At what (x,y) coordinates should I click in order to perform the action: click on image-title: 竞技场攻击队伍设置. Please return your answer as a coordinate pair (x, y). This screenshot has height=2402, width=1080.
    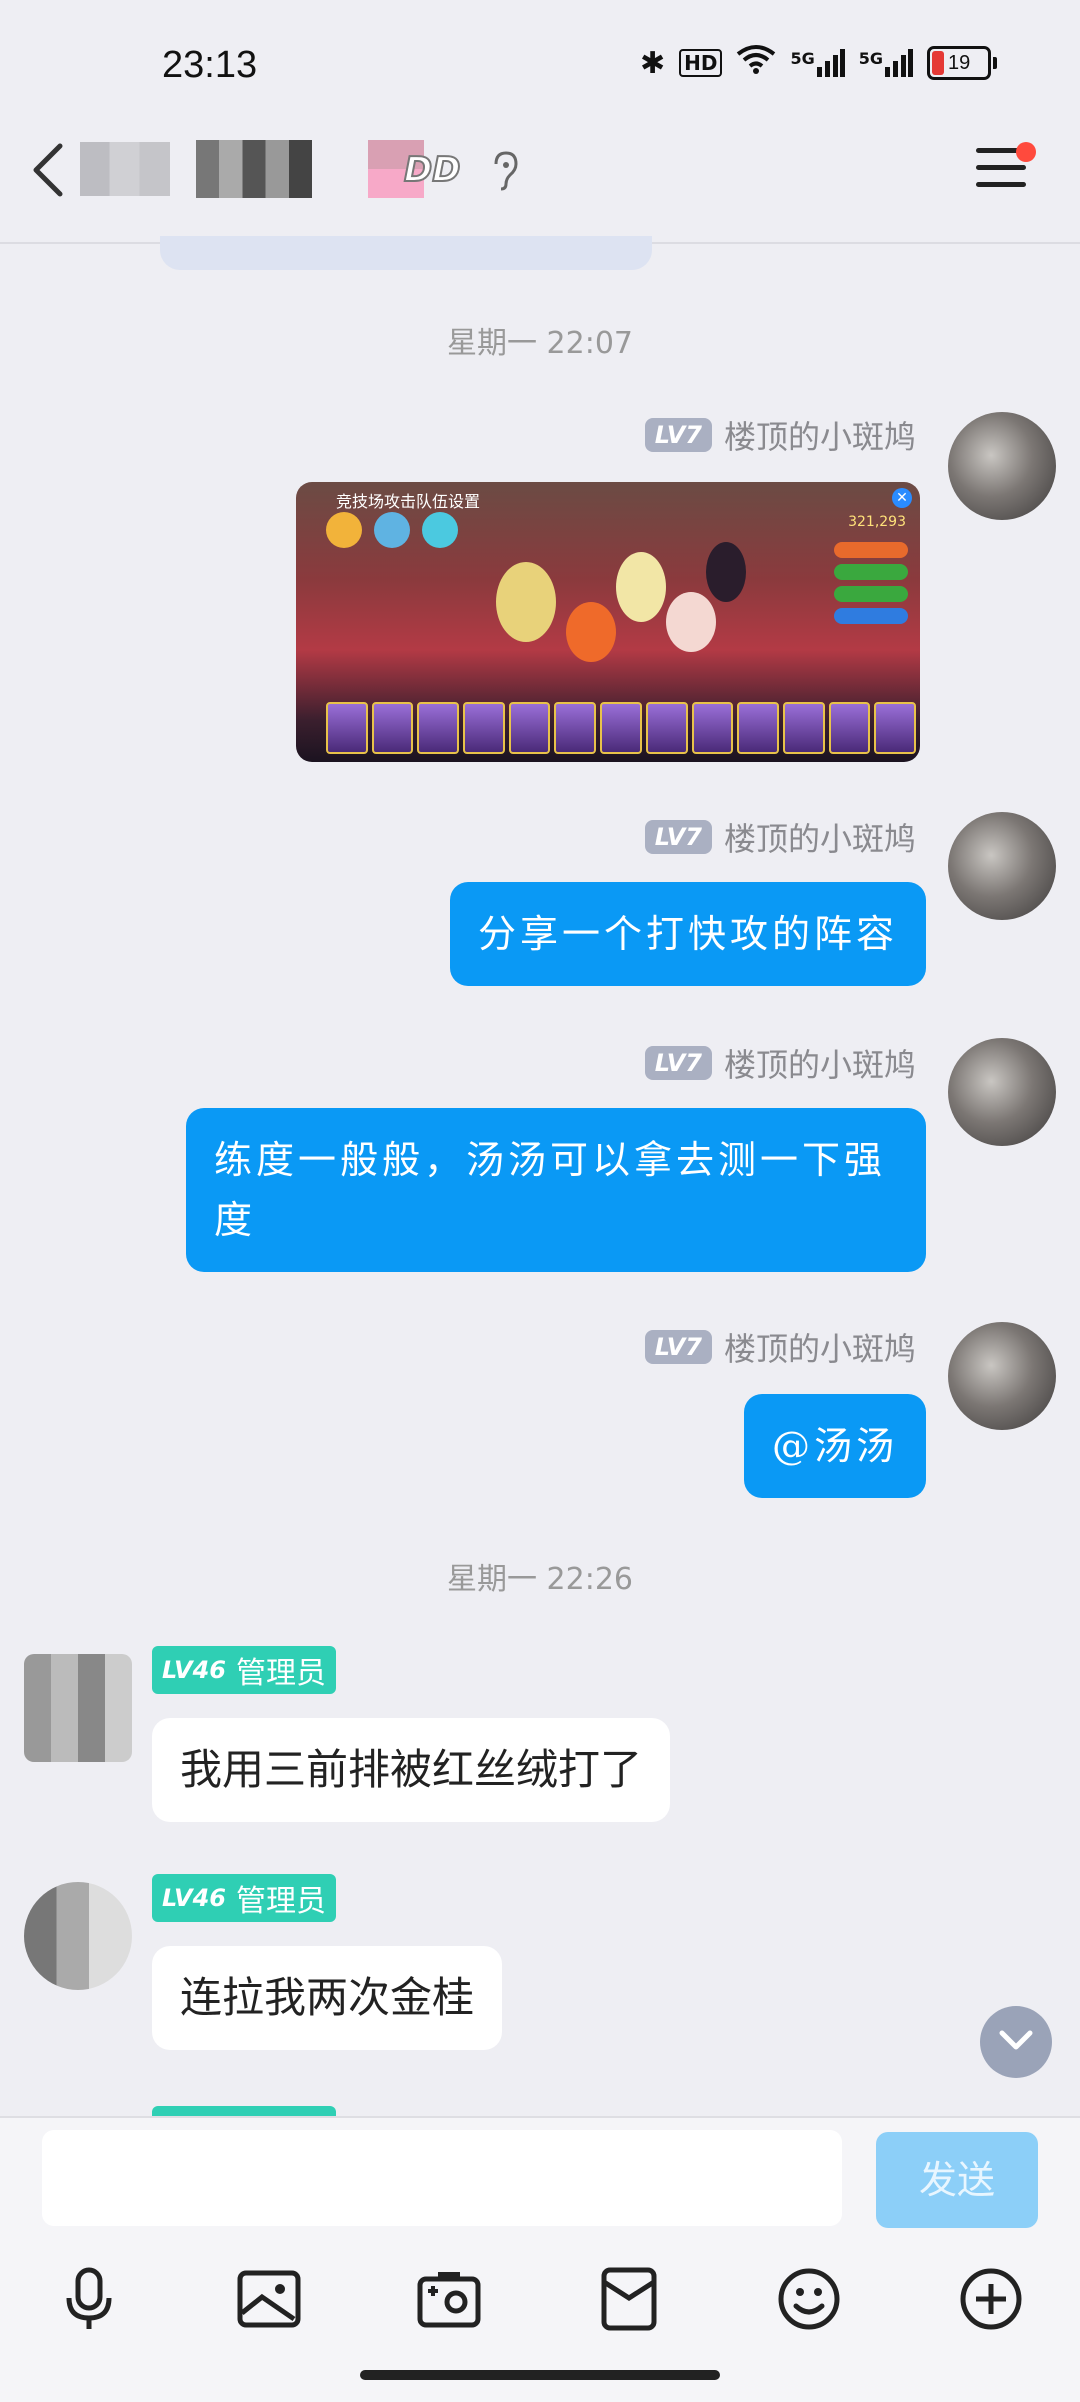
    Looking at the image, I should click on (408, 501).